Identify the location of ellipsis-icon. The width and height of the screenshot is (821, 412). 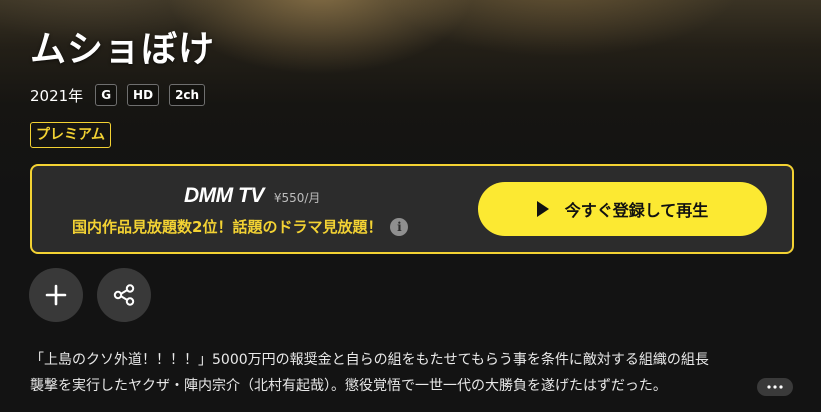
(775, 387).